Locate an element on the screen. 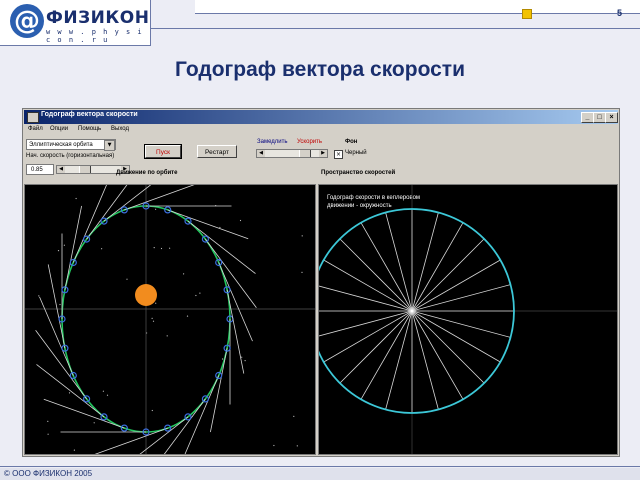 Image resolution: width=640 pixels, height=480 pixels. page-number: 5 is located at coordinates (620, 13).